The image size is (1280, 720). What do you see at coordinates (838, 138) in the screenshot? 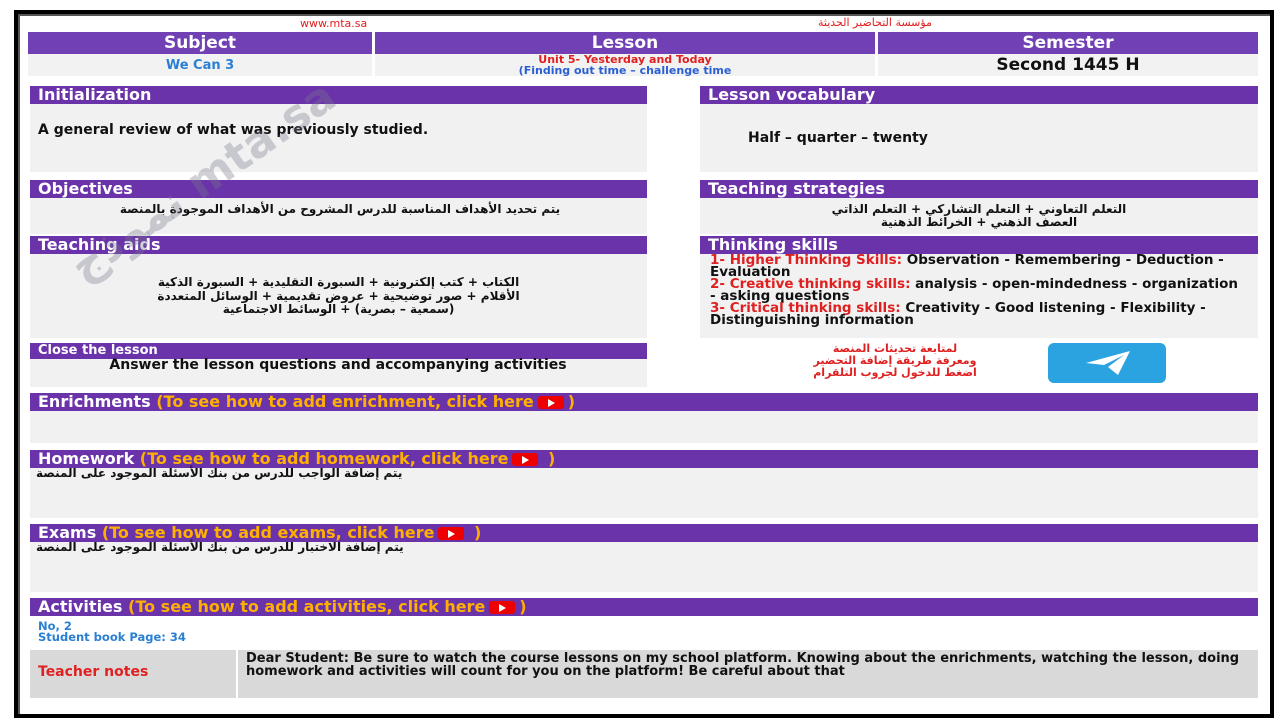
I see `vocabulary-text: Half – quarter – twenty` at bounding box center [838, 138].